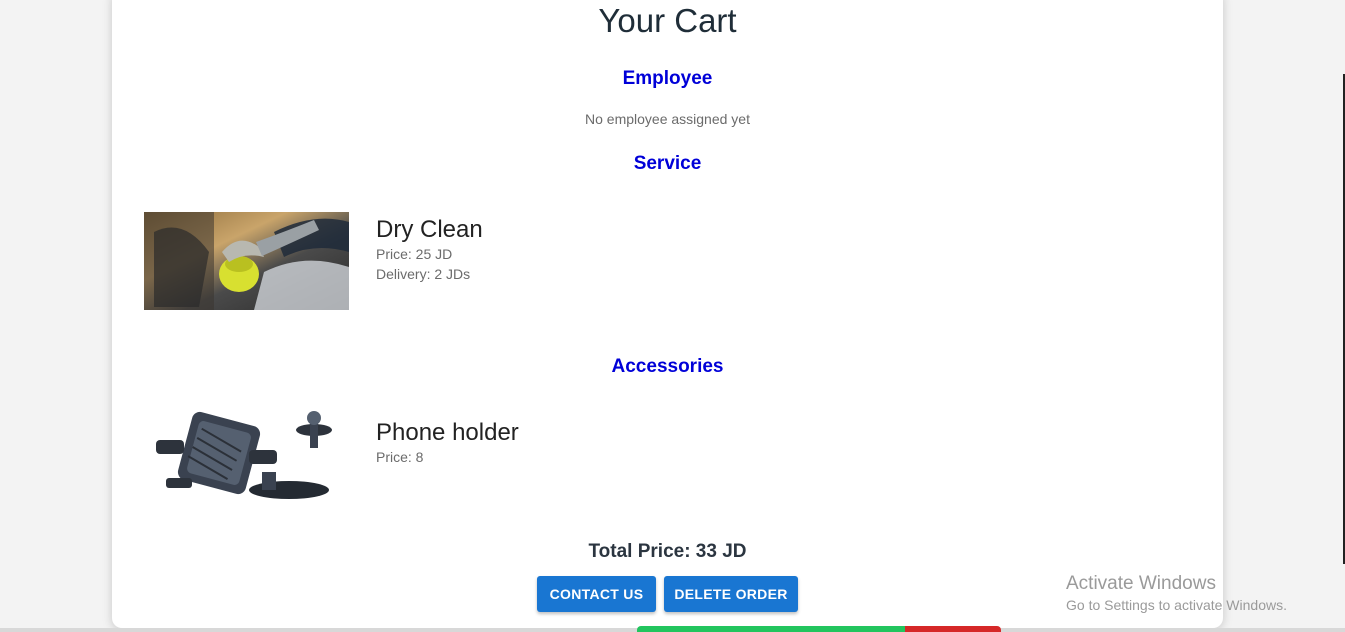  Describe the element at coordinates (667, 20) in the screenshot. I see `page-title: Your Cart` at that location.